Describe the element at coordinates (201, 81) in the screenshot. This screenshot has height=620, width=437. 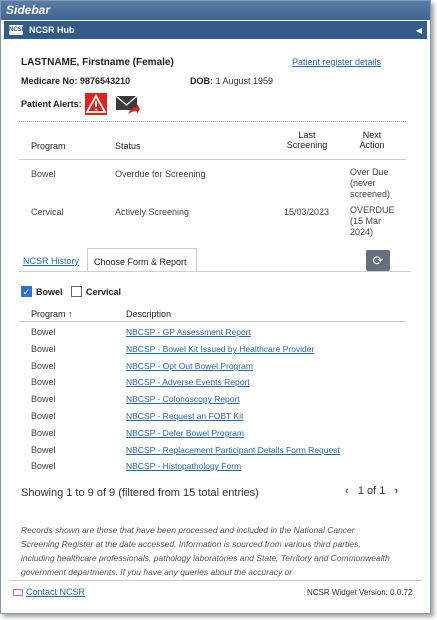
I see `dob-label: DOB:` at that location.